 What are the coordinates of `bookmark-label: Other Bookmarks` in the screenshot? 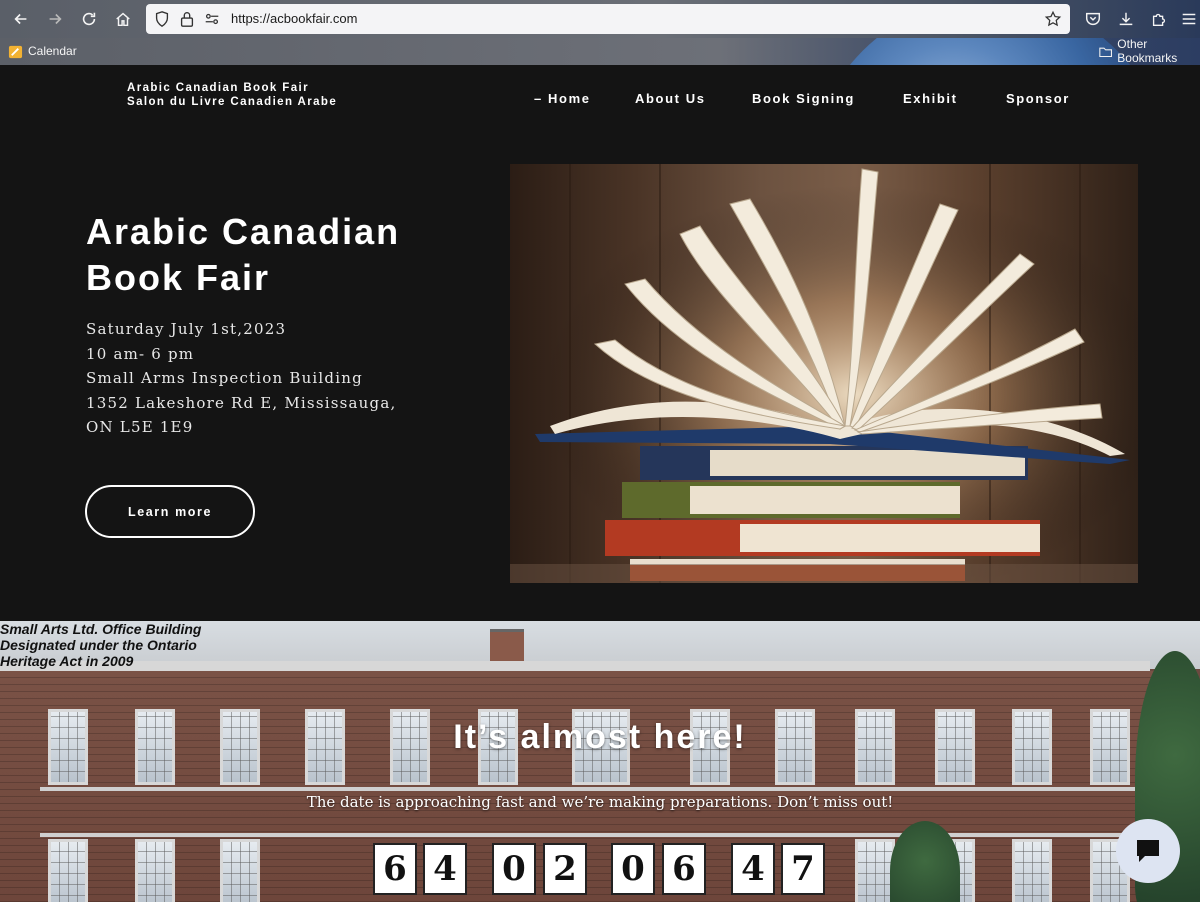 It's located at (1147, 51).